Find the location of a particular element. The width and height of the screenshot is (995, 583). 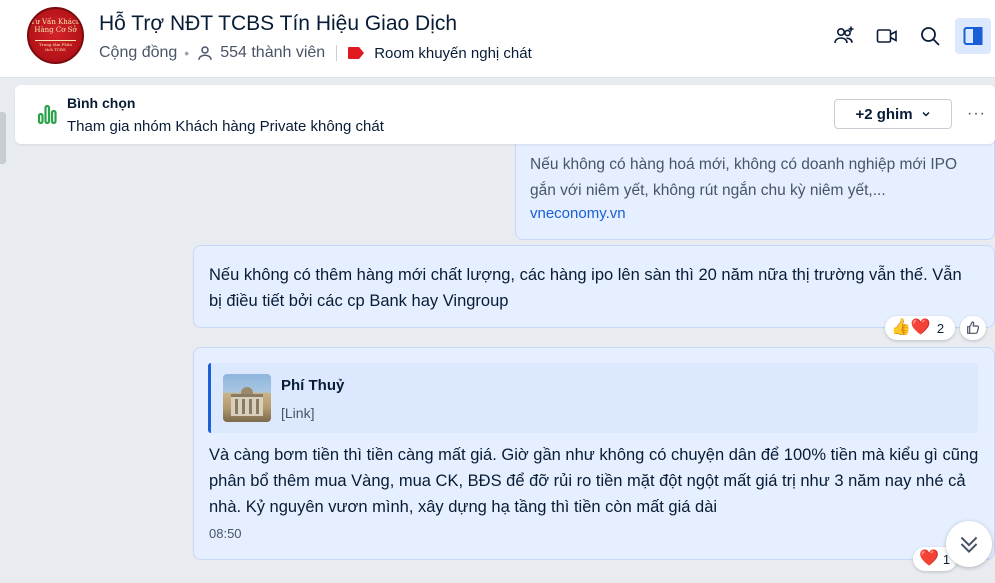

scroll-to-bottom-button is located at coordinates (969, 544).